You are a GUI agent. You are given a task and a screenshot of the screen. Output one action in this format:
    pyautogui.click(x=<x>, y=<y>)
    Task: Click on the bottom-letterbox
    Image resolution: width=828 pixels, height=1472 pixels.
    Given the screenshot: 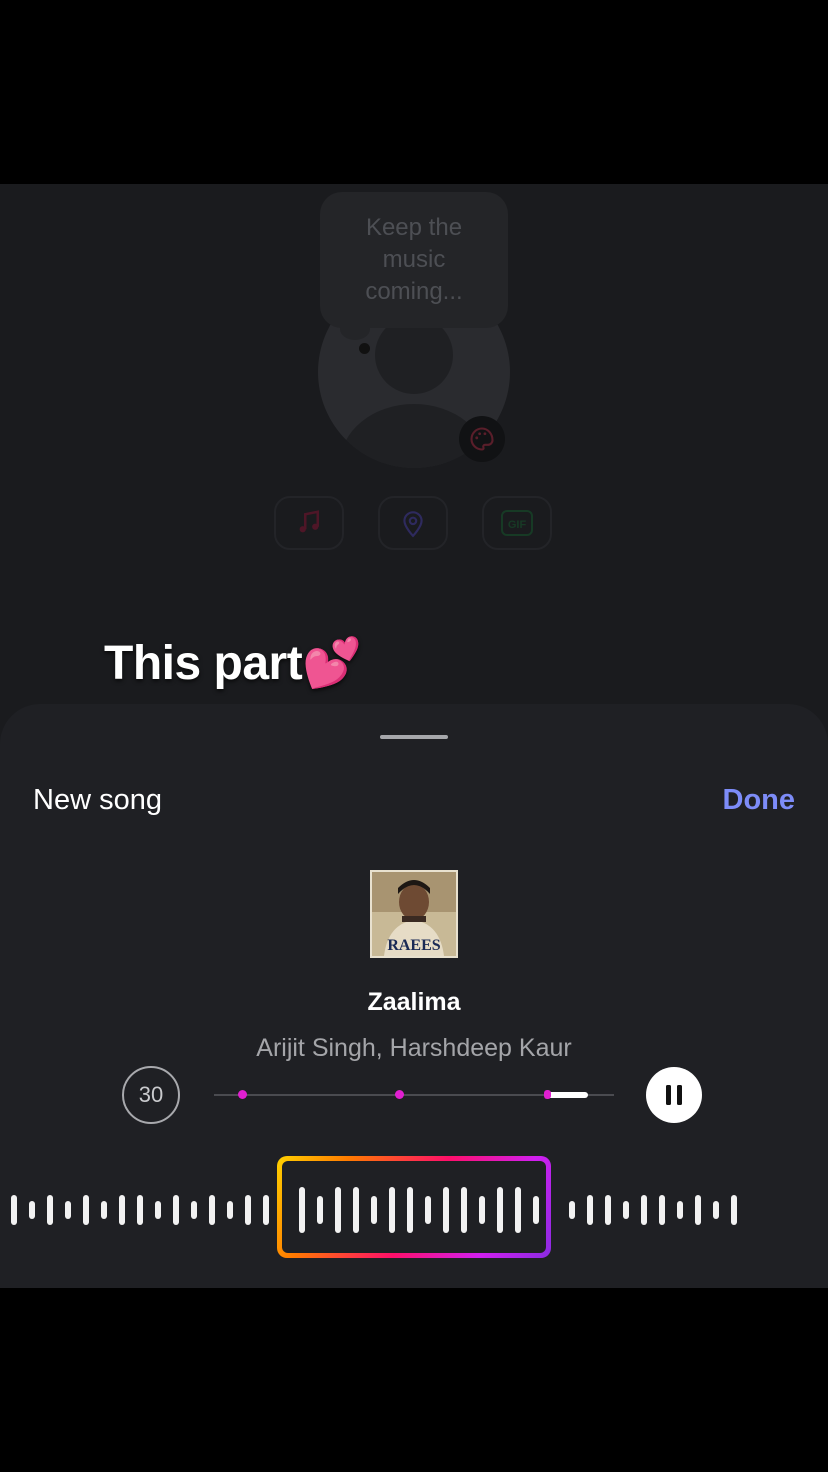 What is the action you would take?
    pyautogui.click(x=414, y=1380)
    